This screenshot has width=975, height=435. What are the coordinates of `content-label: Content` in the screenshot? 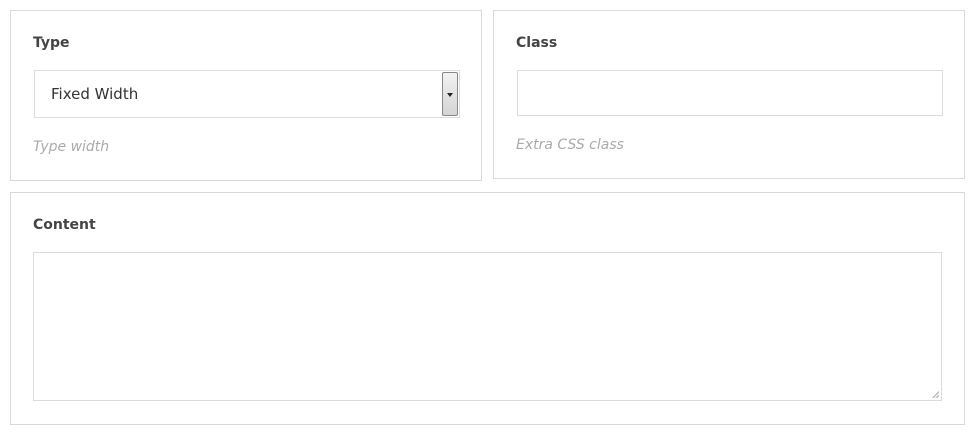 It's located at (64, 225).